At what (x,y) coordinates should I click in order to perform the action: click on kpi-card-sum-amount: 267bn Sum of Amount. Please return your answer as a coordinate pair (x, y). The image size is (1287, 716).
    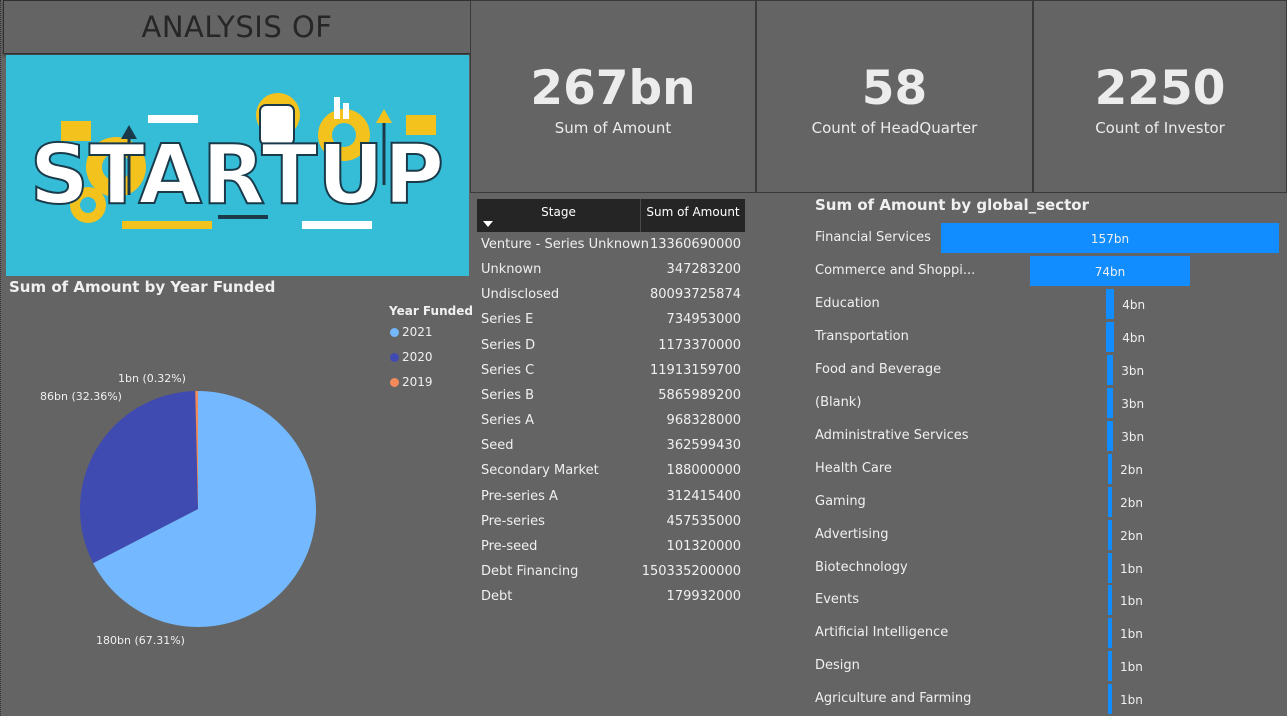
    Looking at the image, I should click on (613, 96).